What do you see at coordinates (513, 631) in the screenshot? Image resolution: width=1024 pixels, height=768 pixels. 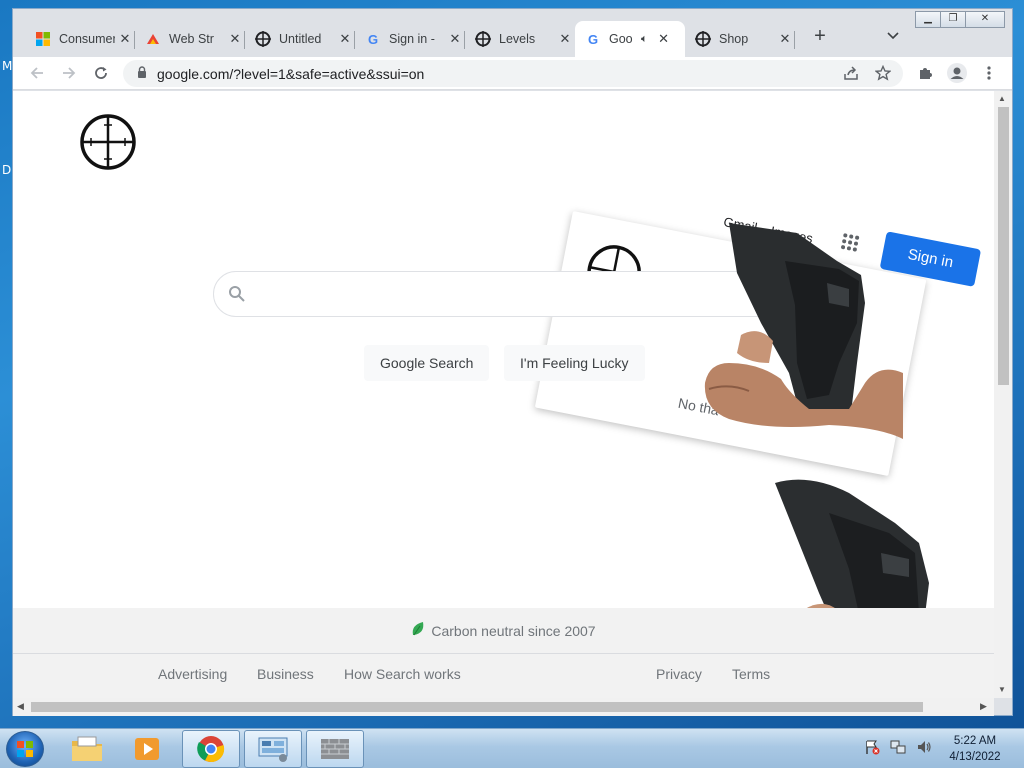 I see `carbon-neutral-text: Carbon neutral since 2007` at bounding box center [513, 631].